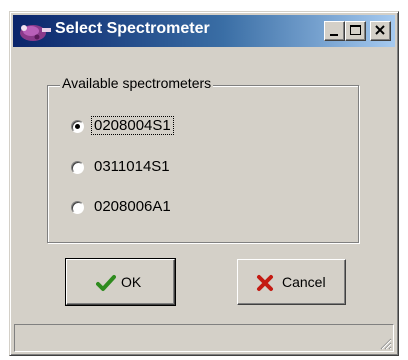 This screenshot has width=408, height=360. What do you see at coordinates (334, 35) in the screenshot?
I see `minimize-icon` at bounding box center [334, 35].